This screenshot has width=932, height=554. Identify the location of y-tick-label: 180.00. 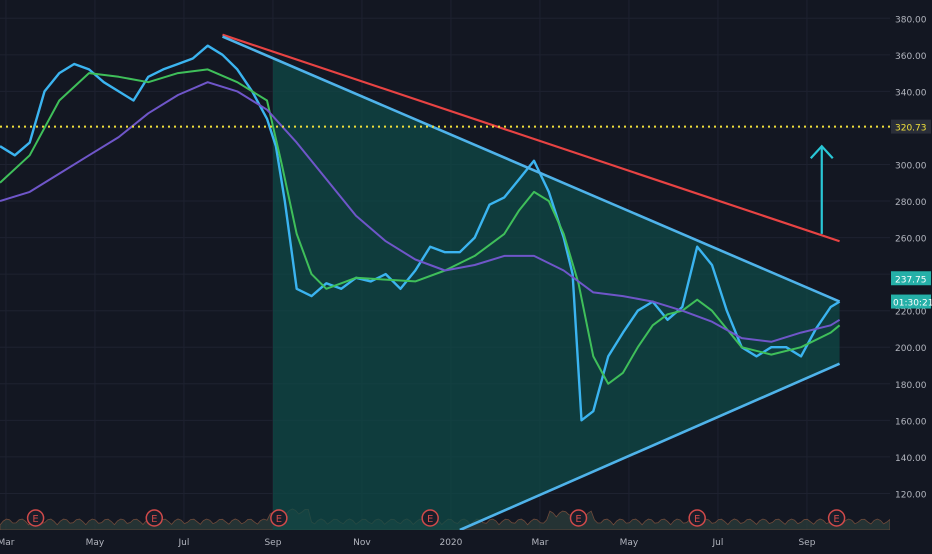
(911, 386).